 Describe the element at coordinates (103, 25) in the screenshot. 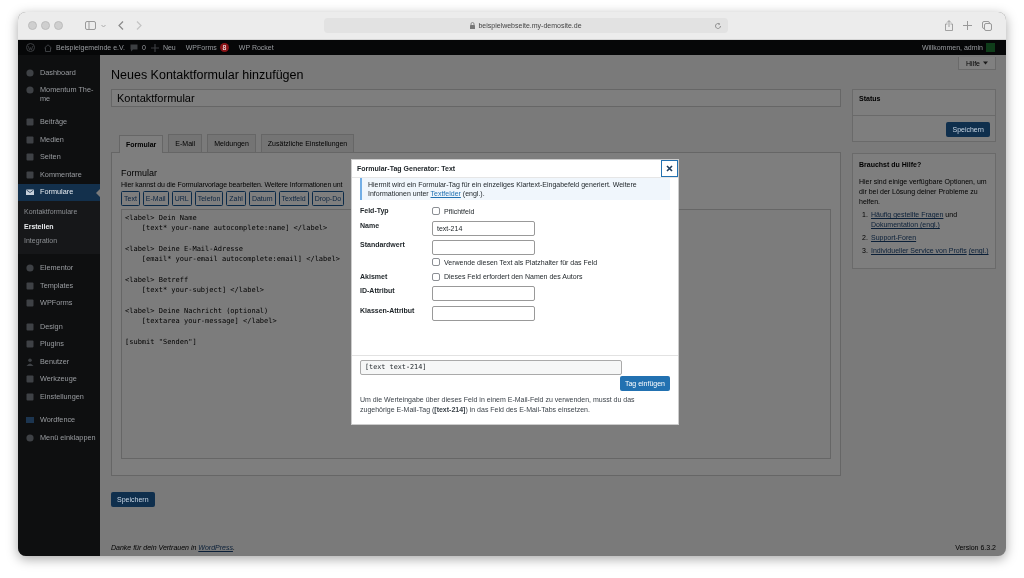

I see `chevron-down-icon` at that location.